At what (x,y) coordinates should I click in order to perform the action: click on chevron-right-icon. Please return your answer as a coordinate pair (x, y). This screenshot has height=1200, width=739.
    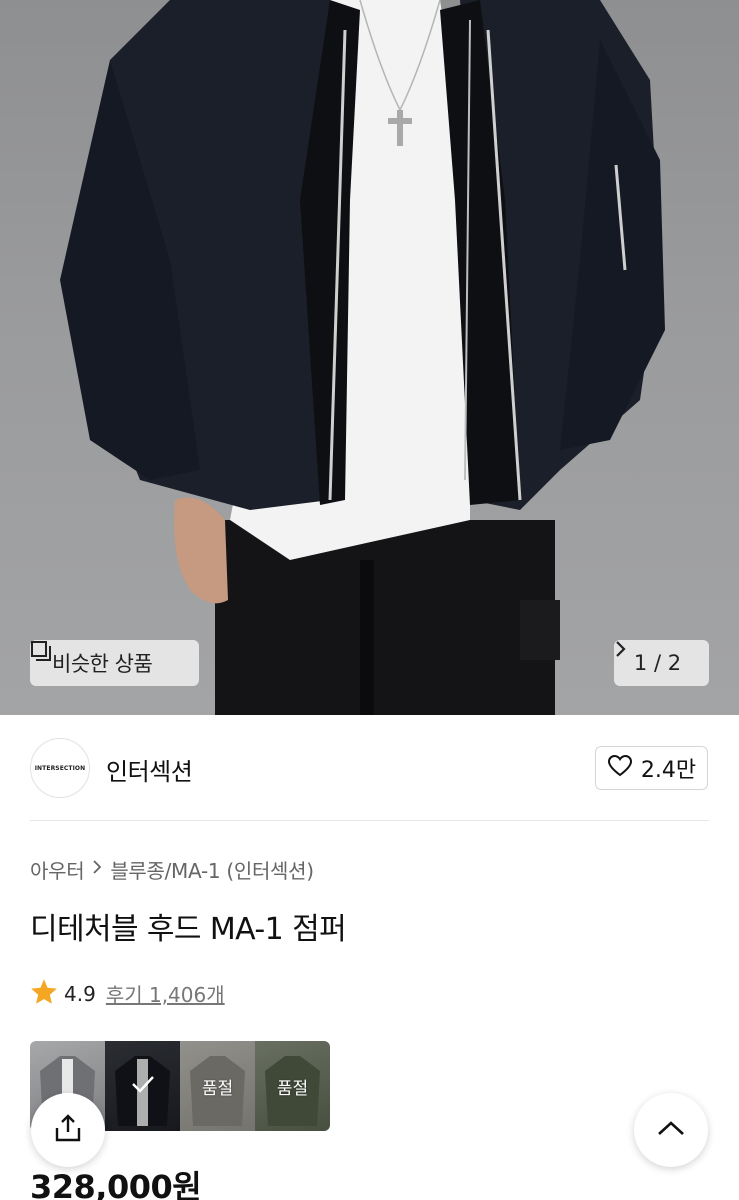
    Looking at the image, I should click on (97, 869).